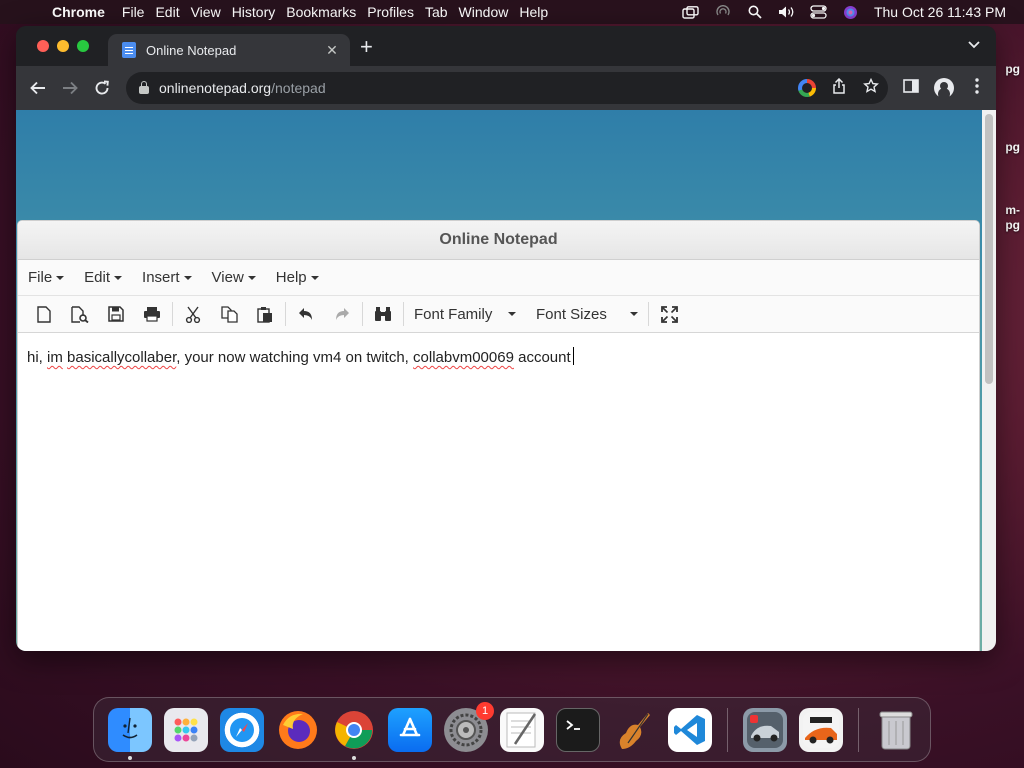 The image size is (1024, 768). I want to click on garageband-icon, so click(634, 730).